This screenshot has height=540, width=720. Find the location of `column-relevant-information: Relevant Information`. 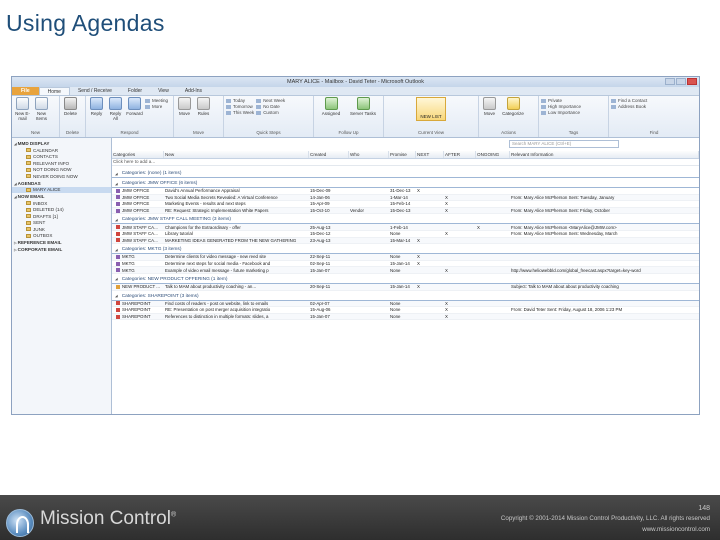

column-relevant-information: Relevant Information is located at coordinates (604, 154).